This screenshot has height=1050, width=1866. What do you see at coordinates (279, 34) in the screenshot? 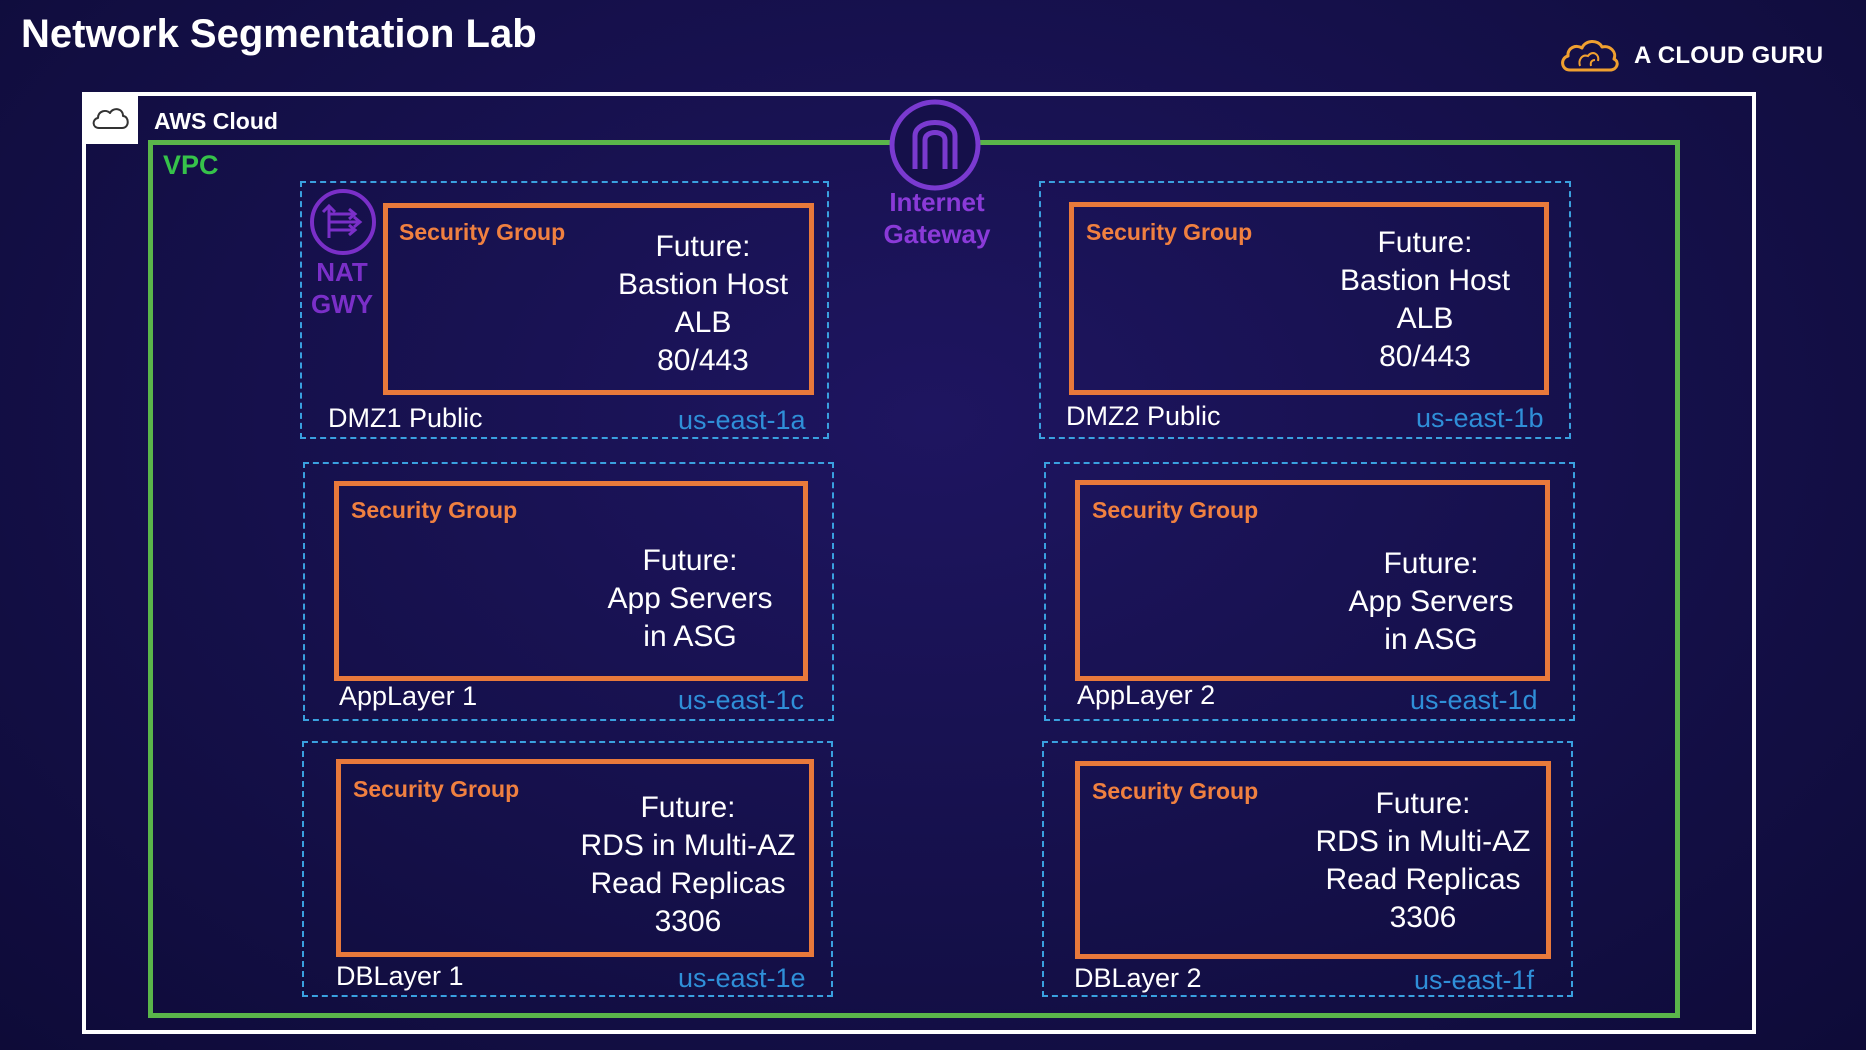
I see `page-title: Network Segmentation Lab` at bounding box center [279, 34].